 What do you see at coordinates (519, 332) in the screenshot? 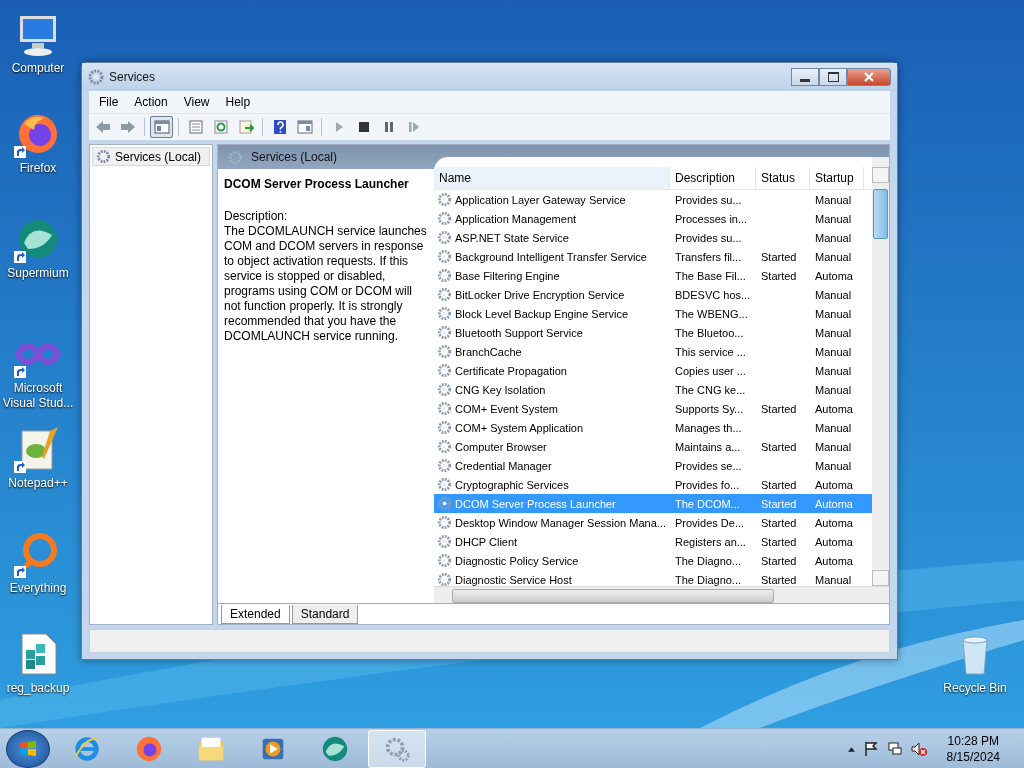
I see `table-cell: Bluetooth Support Service` at bounding box center [519, 332].